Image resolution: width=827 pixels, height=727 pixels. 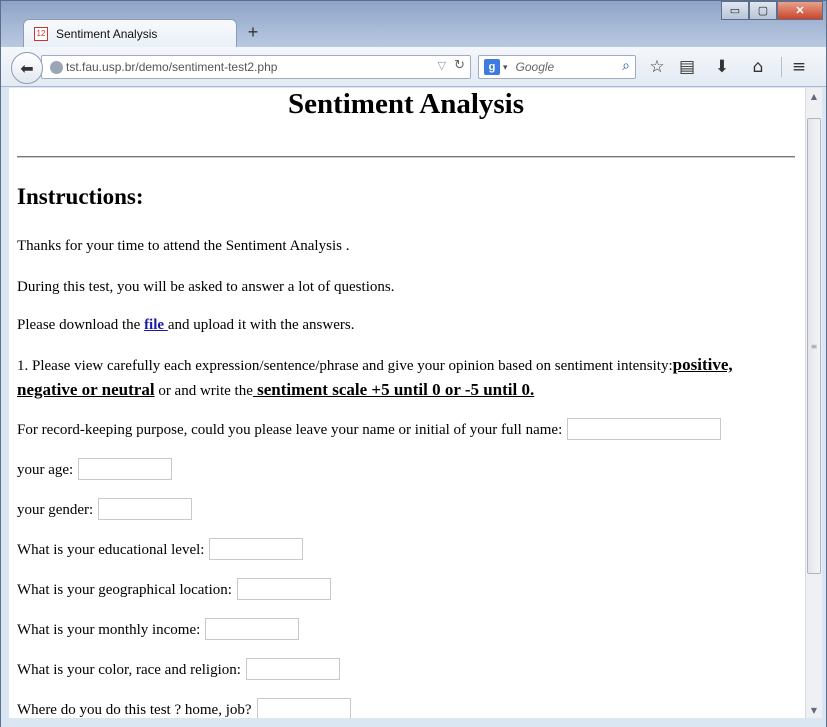 I want to click on where-field, so click(x=303, y=708).